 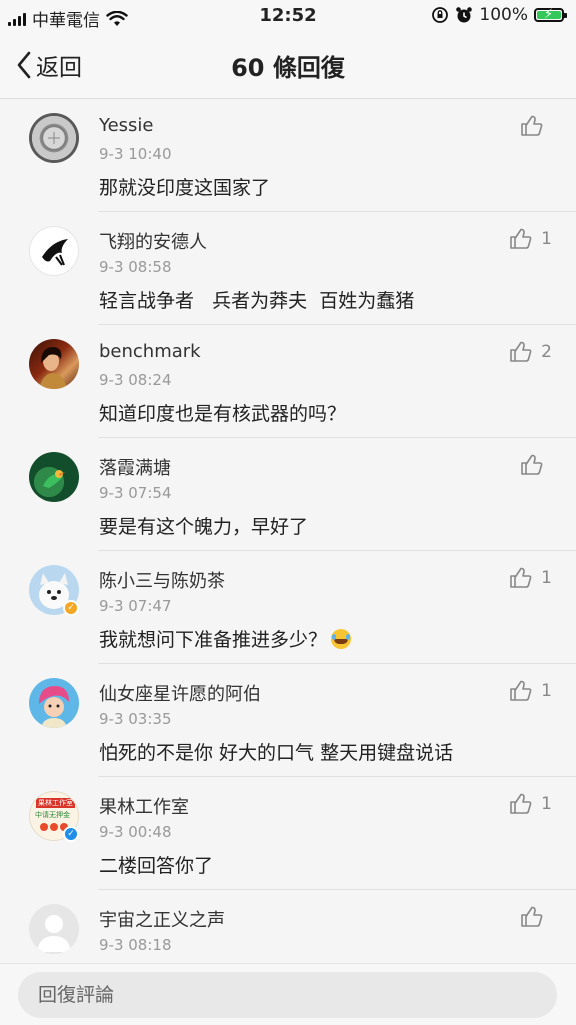 I want to click on comment-time: 9-3 08:18, so click(x=135, y=945).